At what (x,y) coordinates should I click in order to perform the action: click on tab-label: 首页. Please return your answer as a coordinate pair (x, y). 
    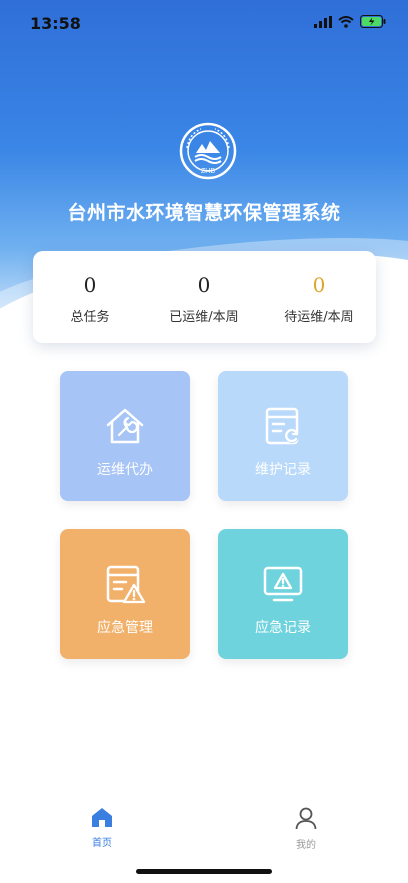
    Looking at the image, I should click on (102, 843).